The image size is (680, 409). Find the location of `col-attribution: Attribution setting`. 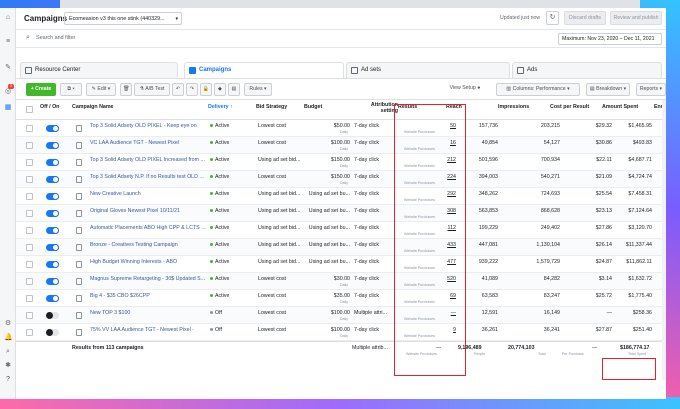

col-attribution: Attribution setting is located at coordinates (376, 108).